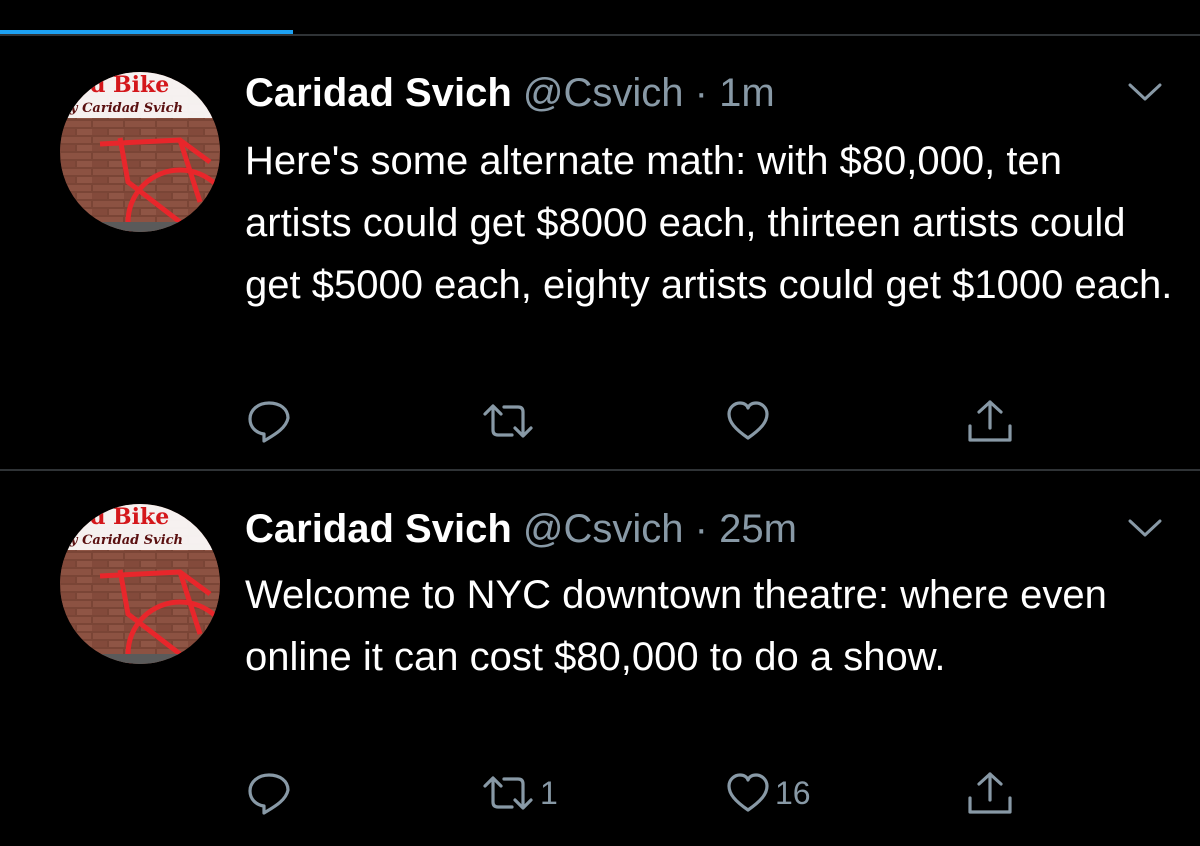  What do you see at coordinates (549, 793) in the screenshot?
I see `retweet-count: 1` at bounding box center [549, 793].